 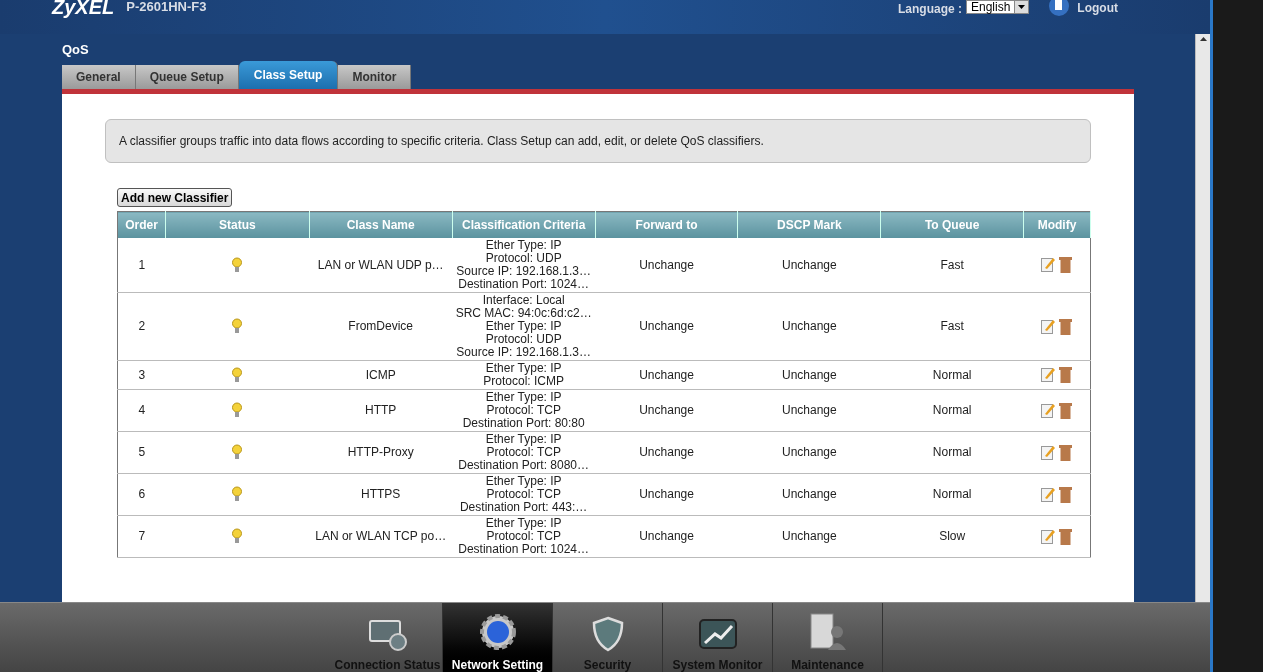 What do you see at coordinates (524, 374) in the screenshot?
I see `criteria-cell: Ether Type: IP Protocol: ICMP` at bounding box center [524, 374].